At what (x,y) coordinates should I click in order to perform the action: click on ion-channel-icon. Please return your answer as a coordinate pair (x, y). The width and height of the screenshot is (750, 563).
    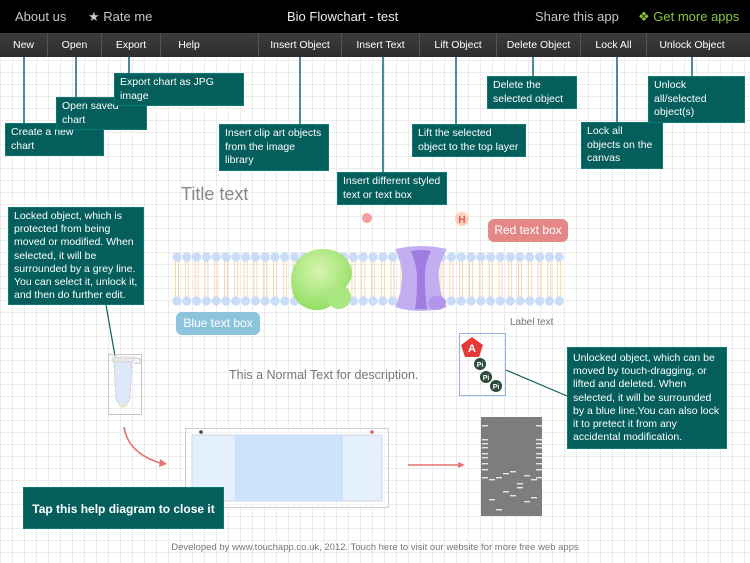
    Looking at the image, I should click on (421, 279).